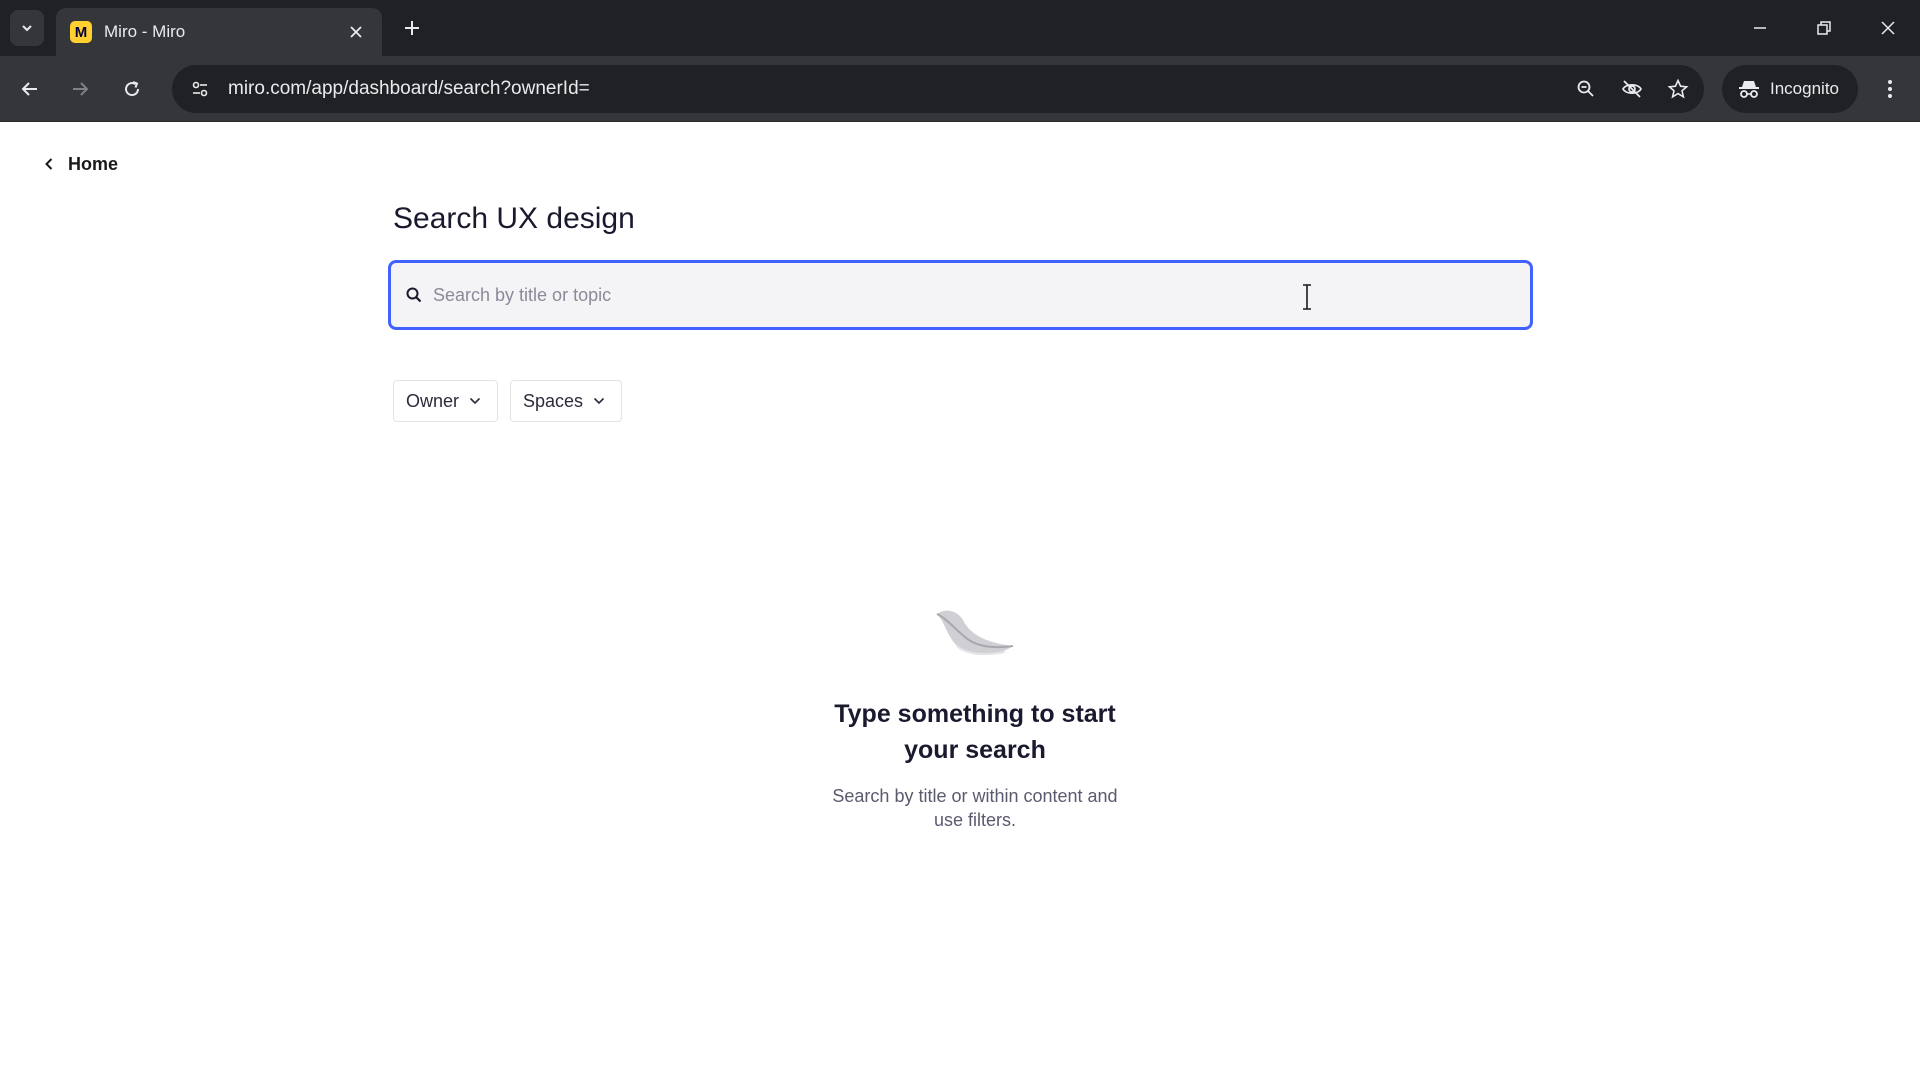 This screenshot has width=1920, height=1080. Describe the element at coordinates (960, 28) in the screenshot. I see `browser-tab-strip: M Miro - Miro` at that location.